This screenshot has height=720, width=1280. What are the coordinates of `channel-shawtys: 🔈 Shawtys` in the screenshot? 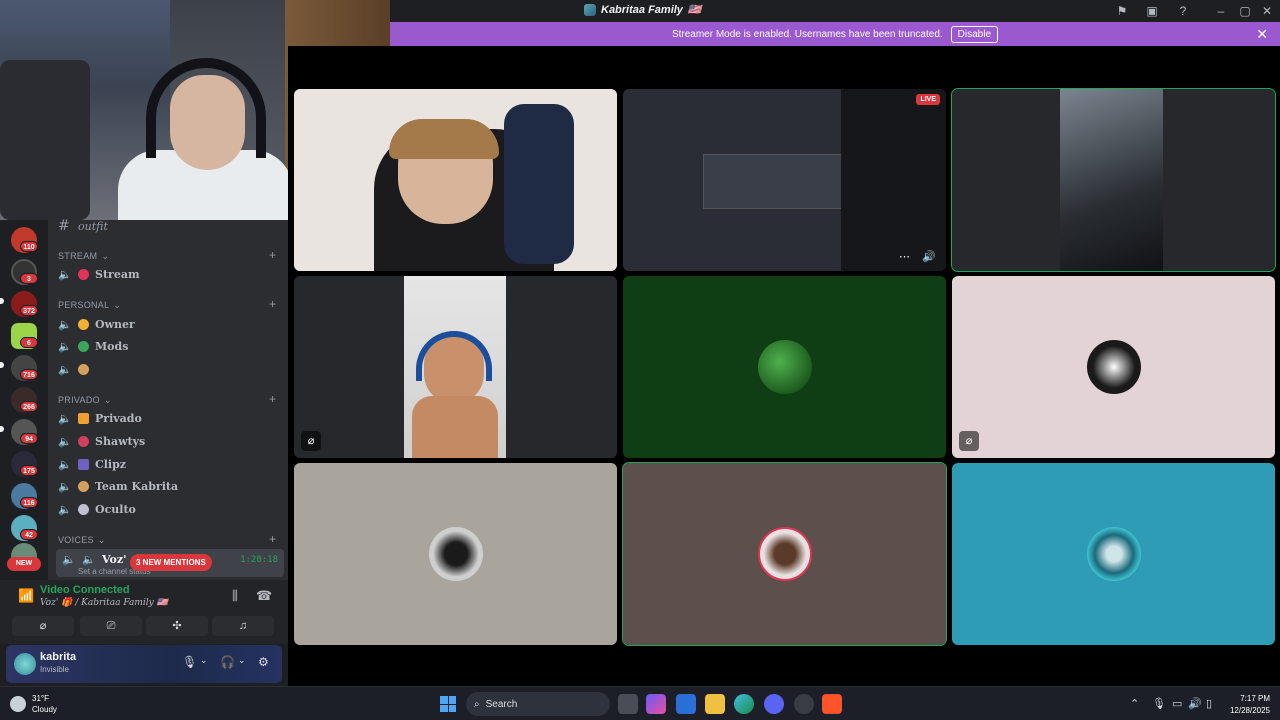 It's located at (101, 441).